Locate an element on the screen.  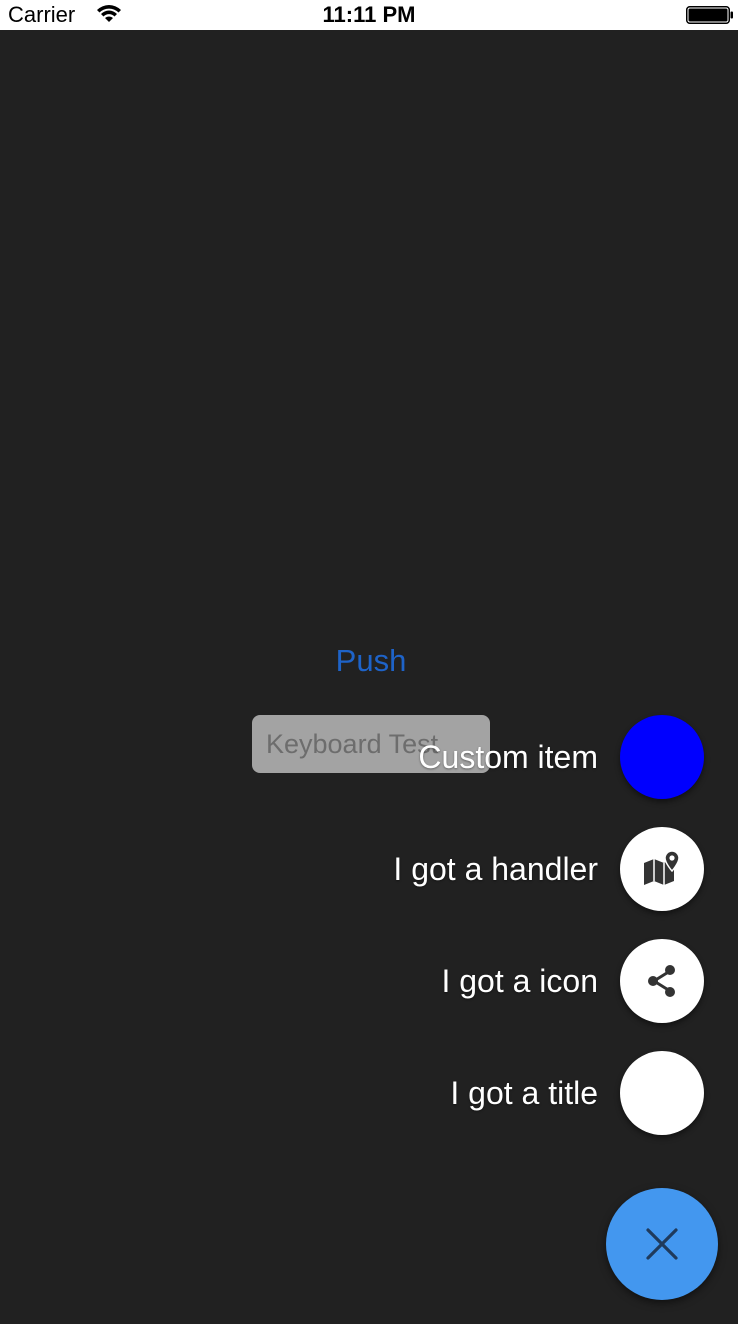
battery-icon is located at coordinates (709, 15).